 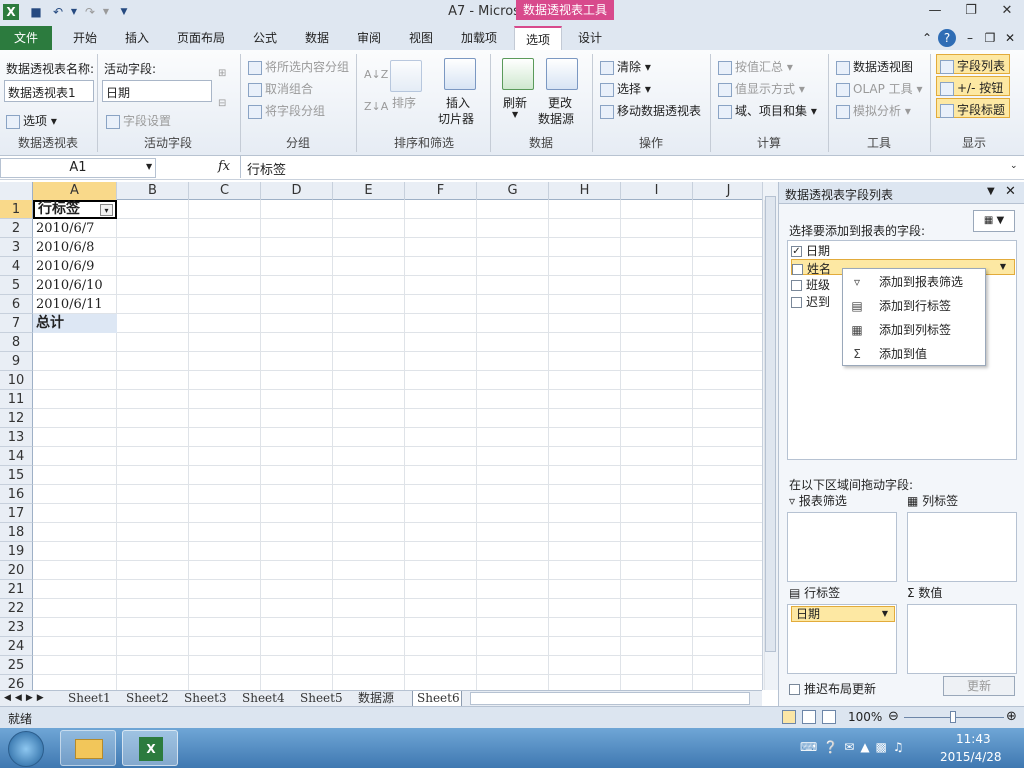 What do you see at coordinates (789, 717) in the screenshot?
I see `normal-view-icon` at bounding box center [789, 717].